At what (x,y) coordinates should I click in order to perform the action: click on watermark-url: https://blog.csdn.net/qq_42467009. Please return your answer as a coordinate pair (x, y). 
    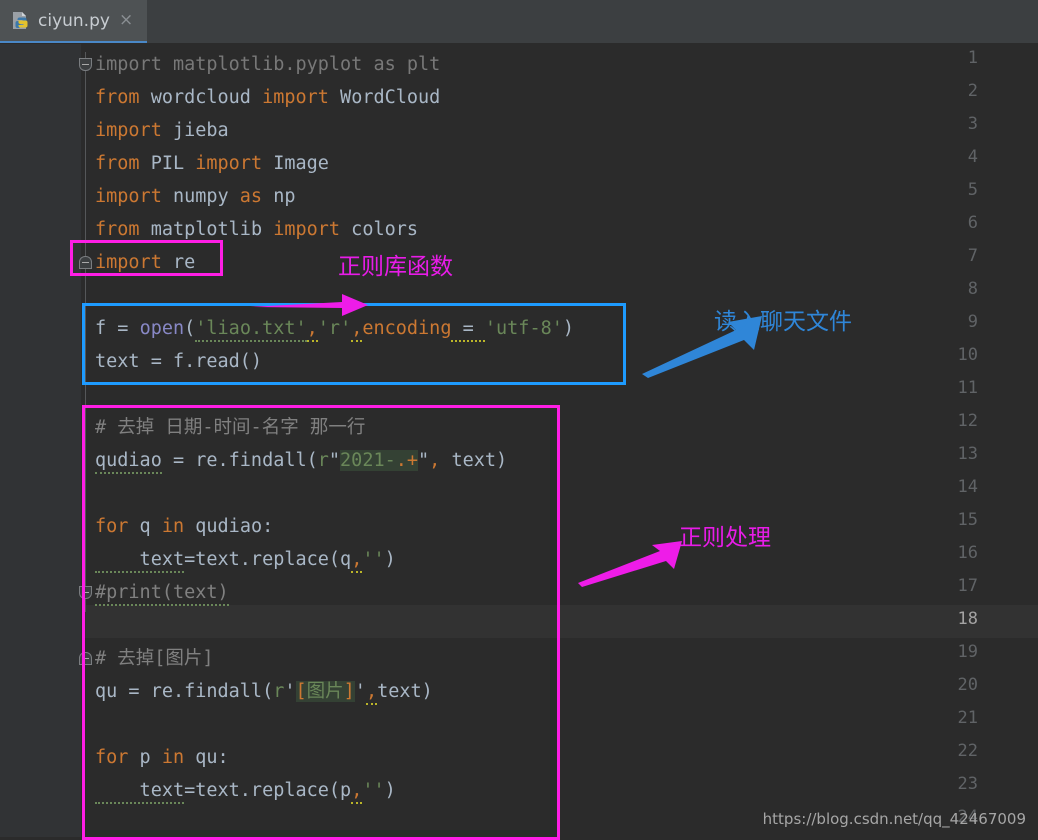
    Looking at the image, I should click on (894, 819).